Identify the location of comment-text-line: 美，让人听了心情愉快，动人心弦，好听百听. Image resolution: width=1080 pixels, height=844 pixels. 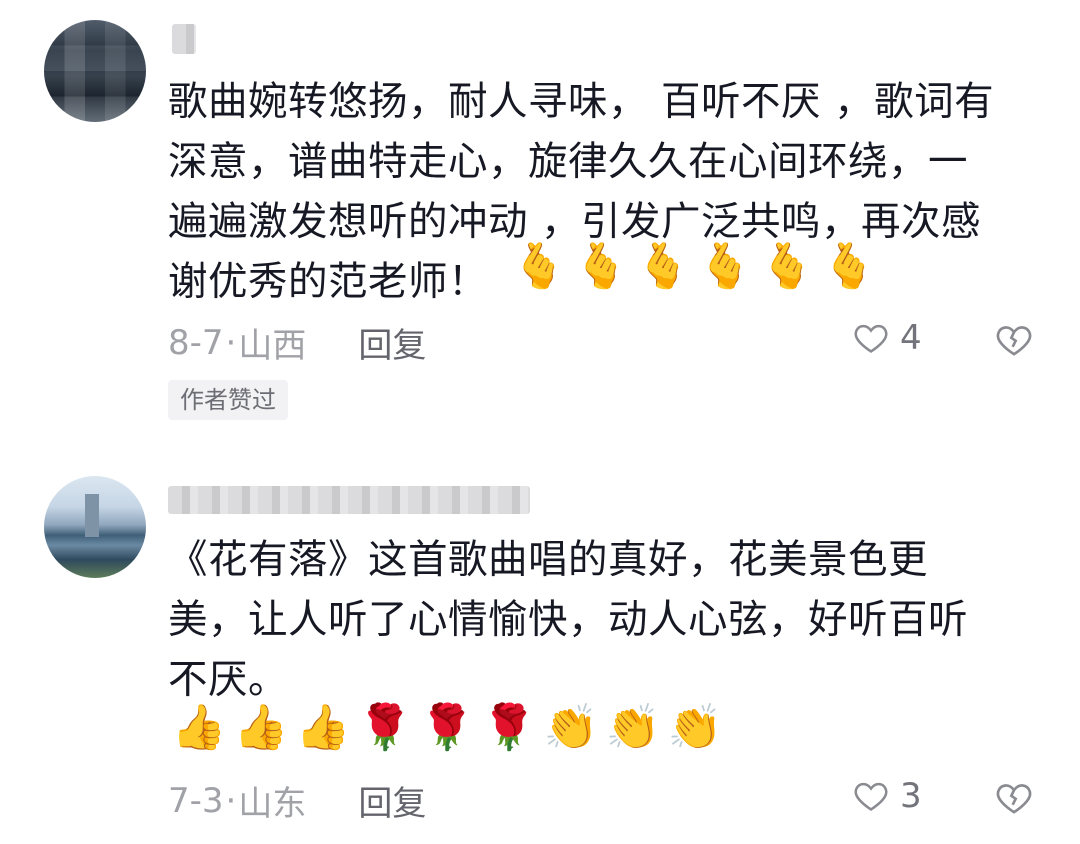
(568, 620).